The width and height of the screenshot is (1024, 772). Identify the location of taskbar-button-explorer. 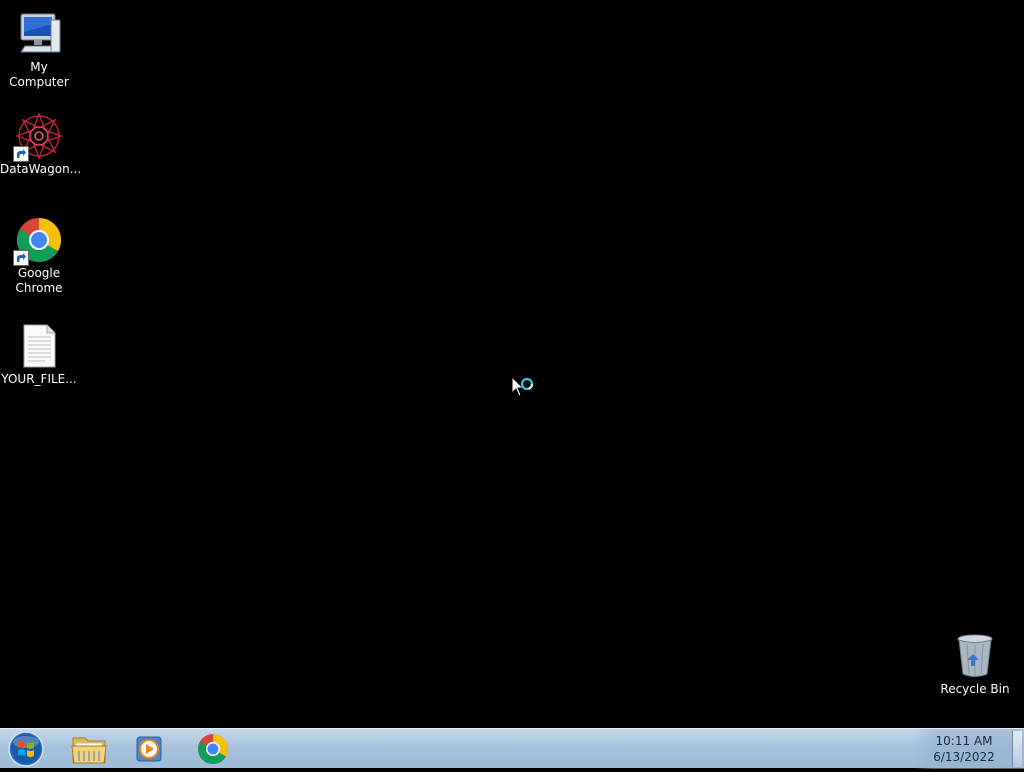
(89, 749).